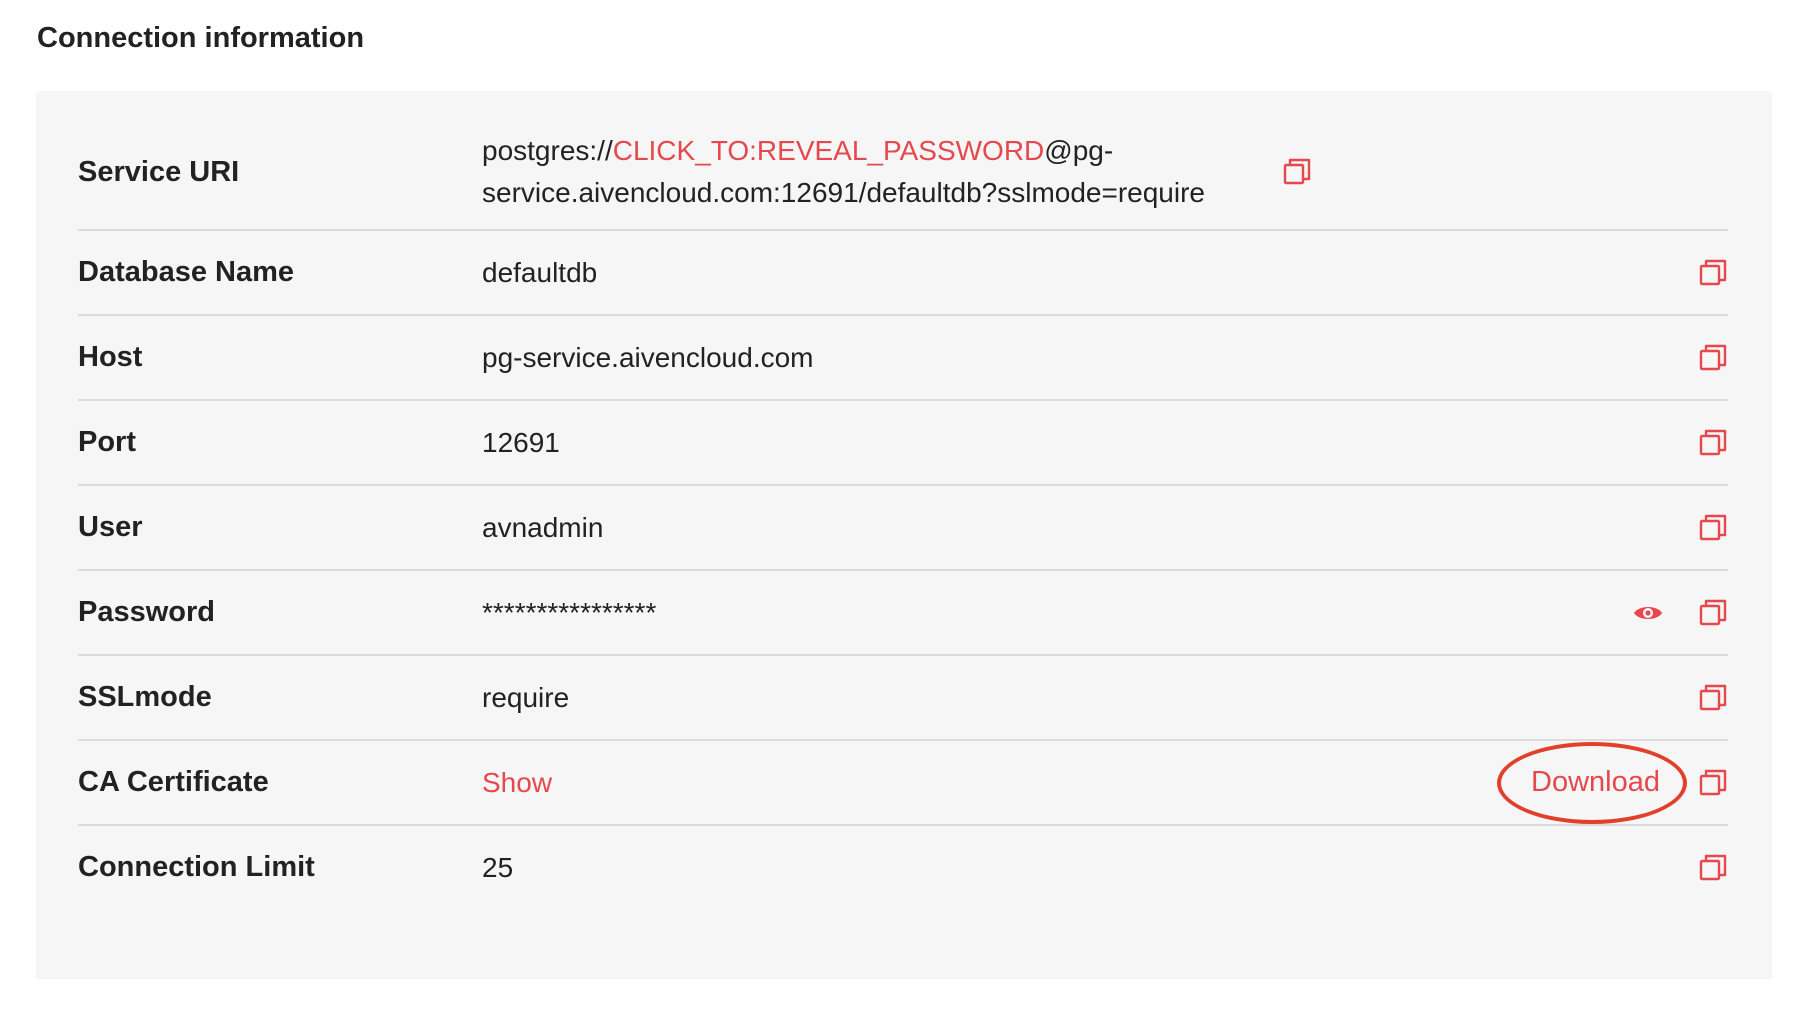  Describe the element at coordinates (547, 150) in the screenshot. I see `service-uri-prefix: postgres://` at that location.